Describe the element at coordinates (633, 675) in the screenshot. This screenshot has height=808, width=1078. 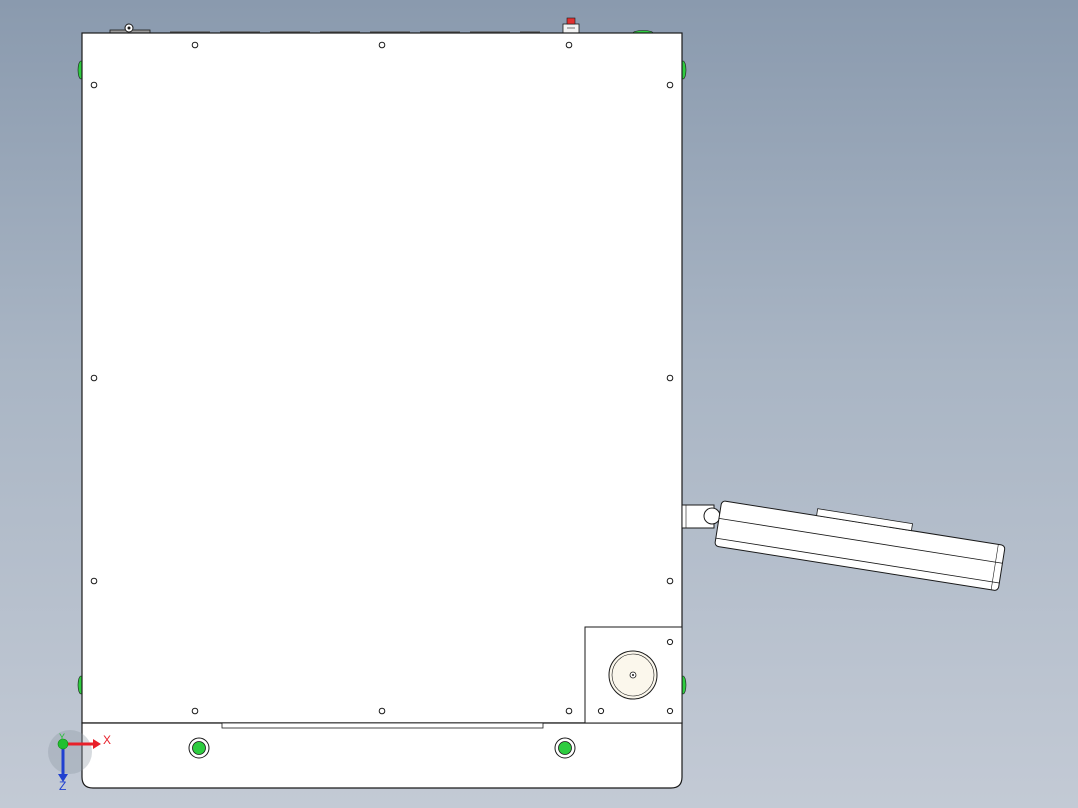
I see `motor-cover` at that location.